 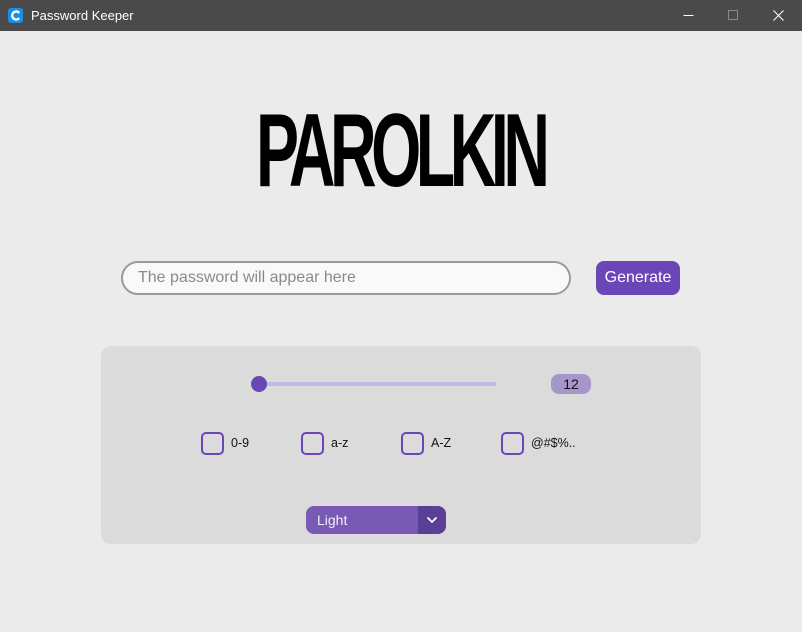 I want to click on logo-text: PAROLKIN, so click(x=403, y=148).